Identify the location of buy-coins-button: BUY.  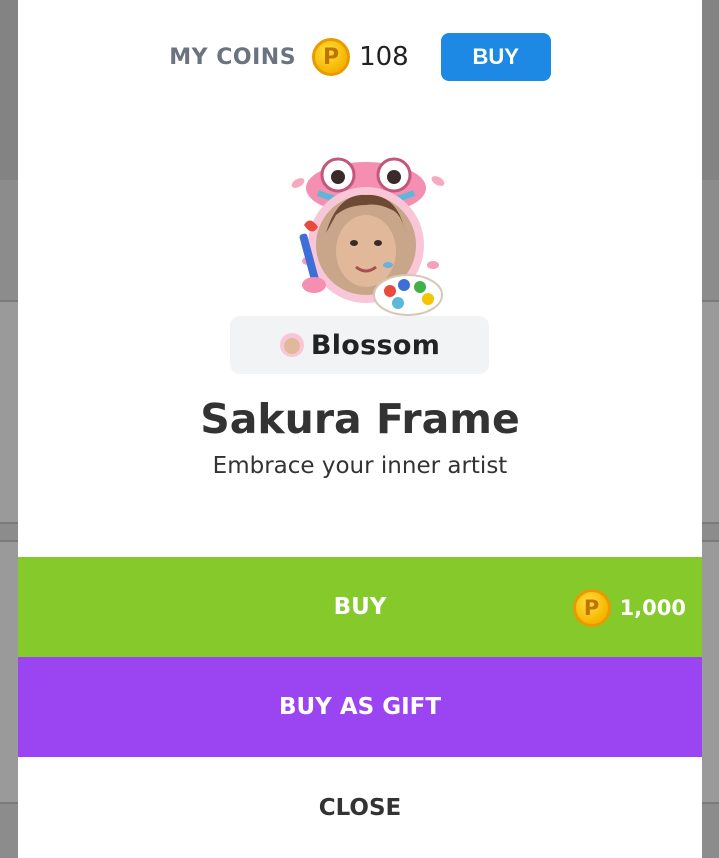
(495, 57).